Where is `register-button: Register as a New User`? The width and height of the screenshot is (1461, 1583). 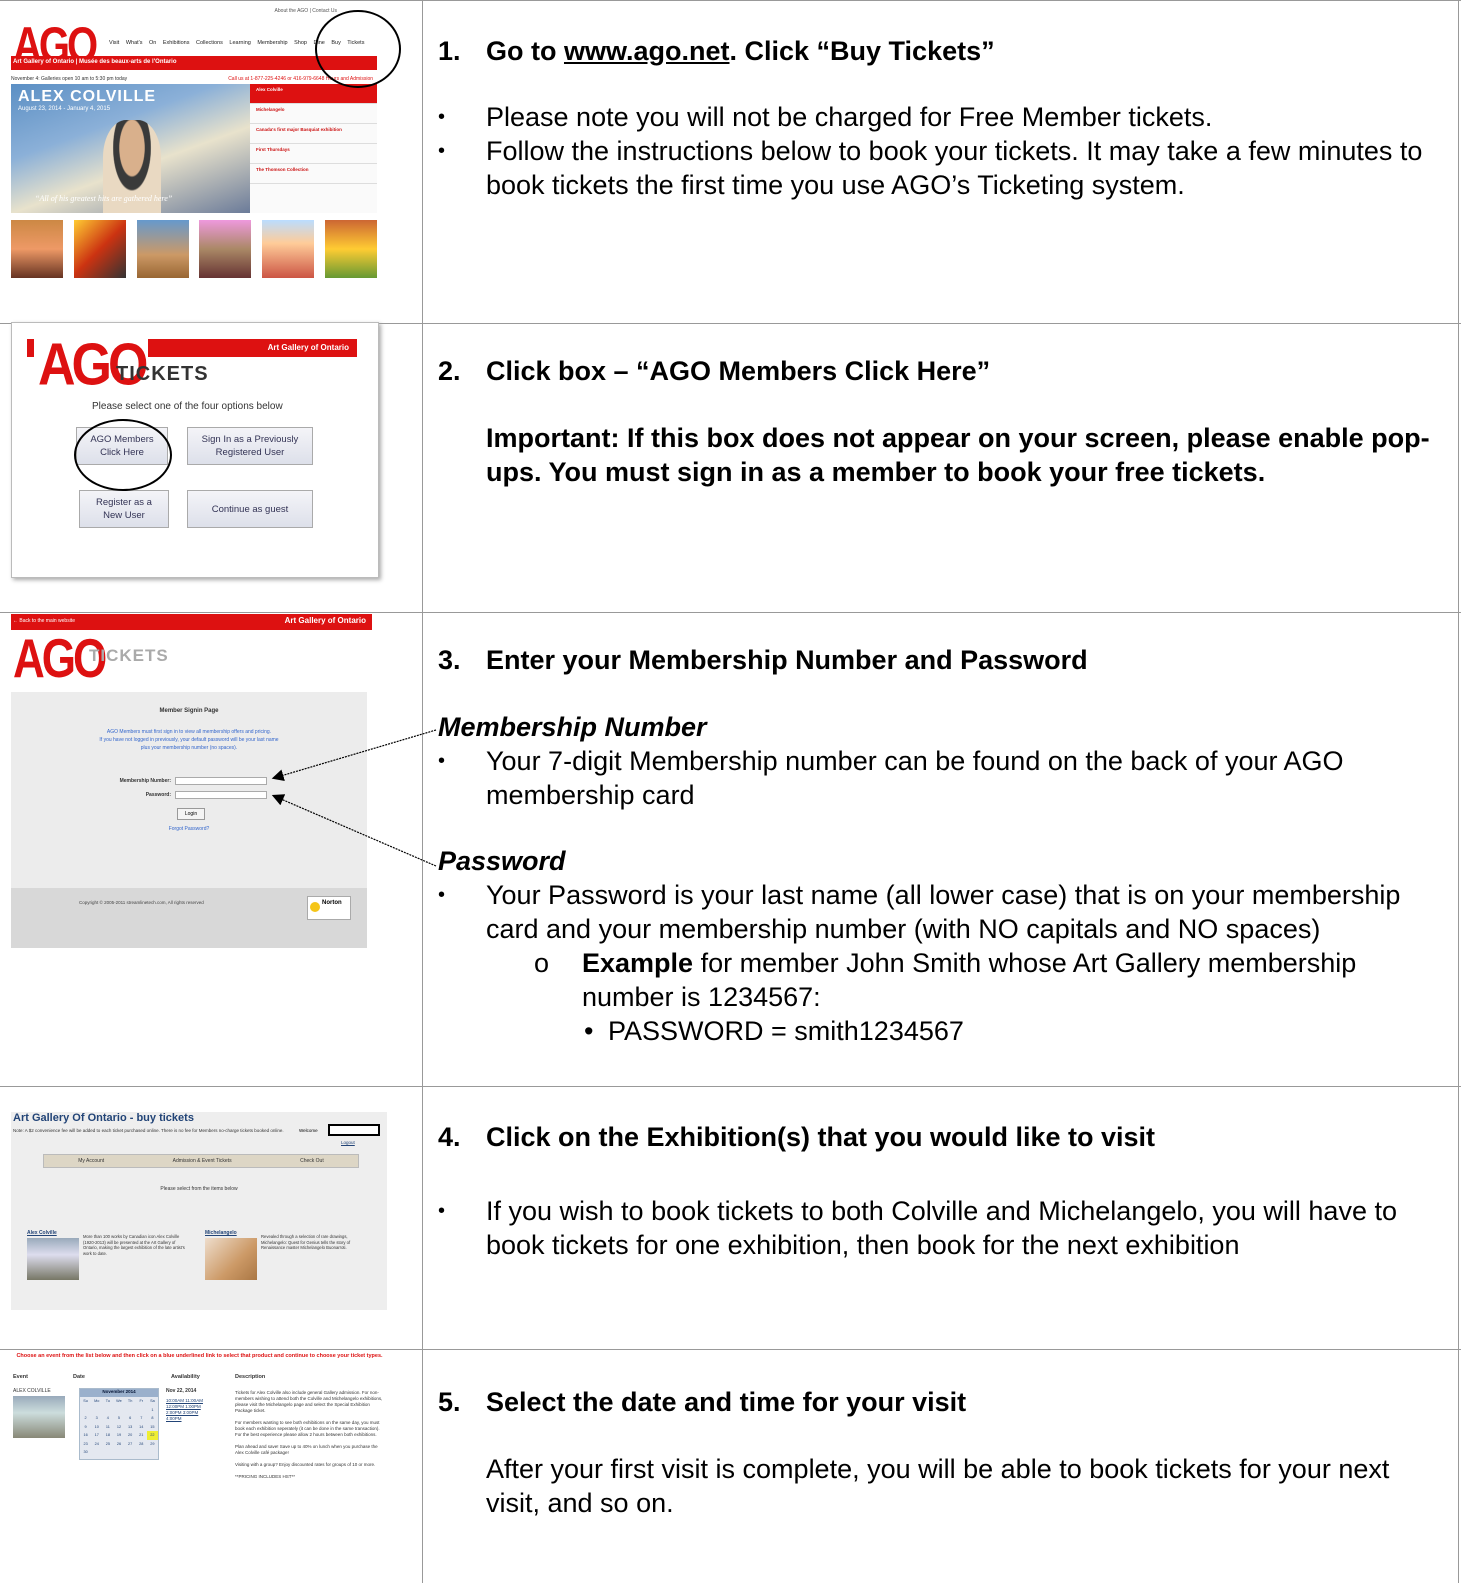 register-button: Register as a New User is located at coordinates (124, 509).